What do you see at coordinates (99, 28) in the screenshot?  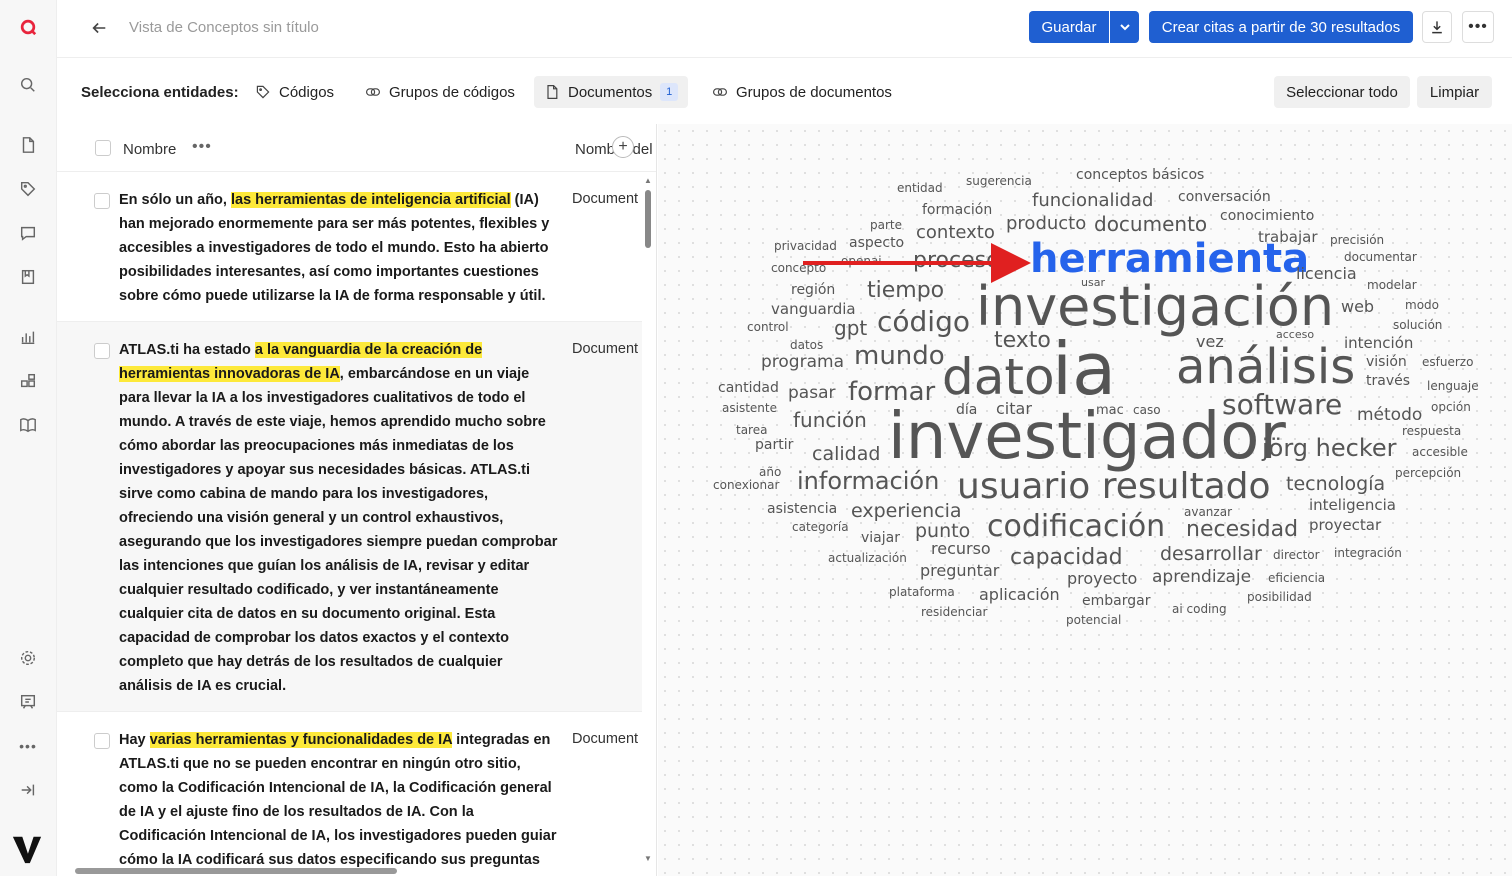 I see `back-arrow-icon` at bounding box center [99, 28].